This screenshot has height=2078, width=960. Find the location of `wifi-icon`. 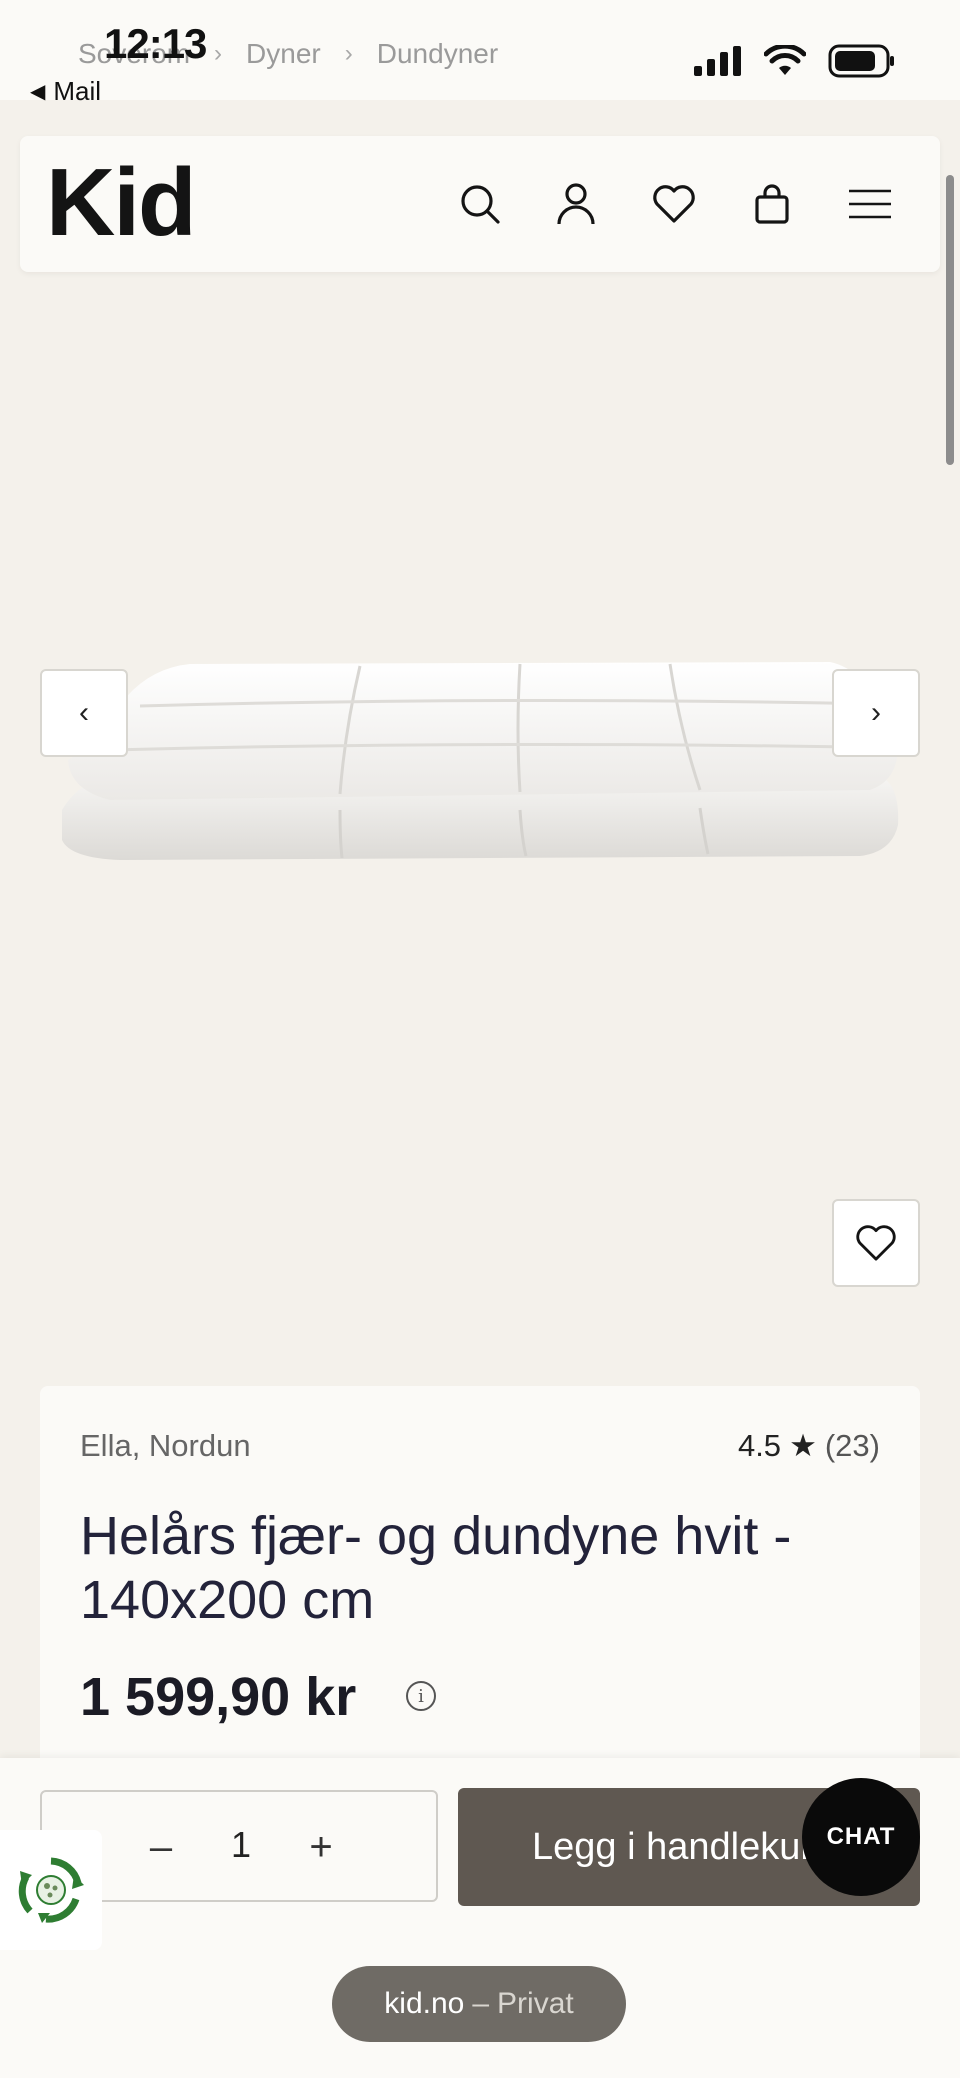

wifi-icon is located at coordinates (785, 60).